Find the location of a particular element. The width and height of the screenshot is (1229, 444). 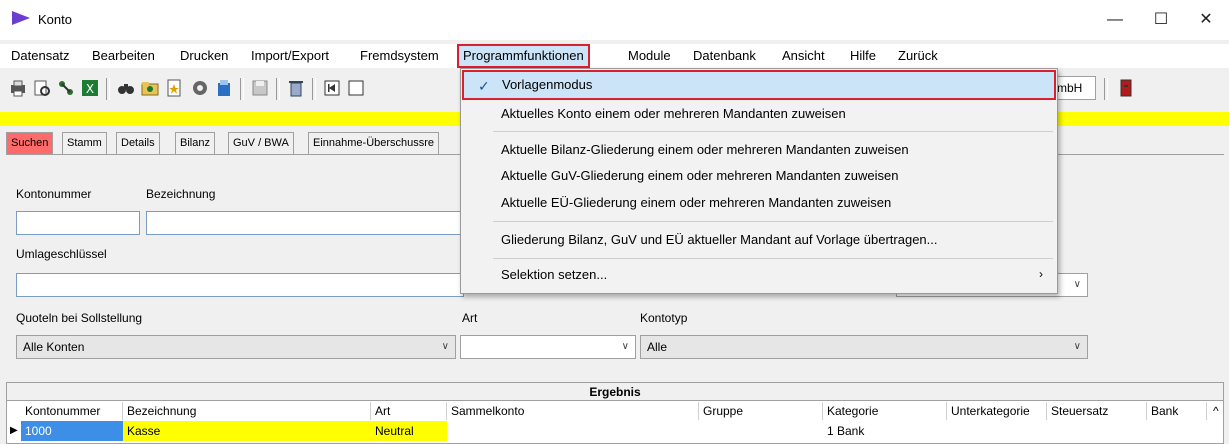

mandant-combo: mbH is located at coordinates (1075, 88).